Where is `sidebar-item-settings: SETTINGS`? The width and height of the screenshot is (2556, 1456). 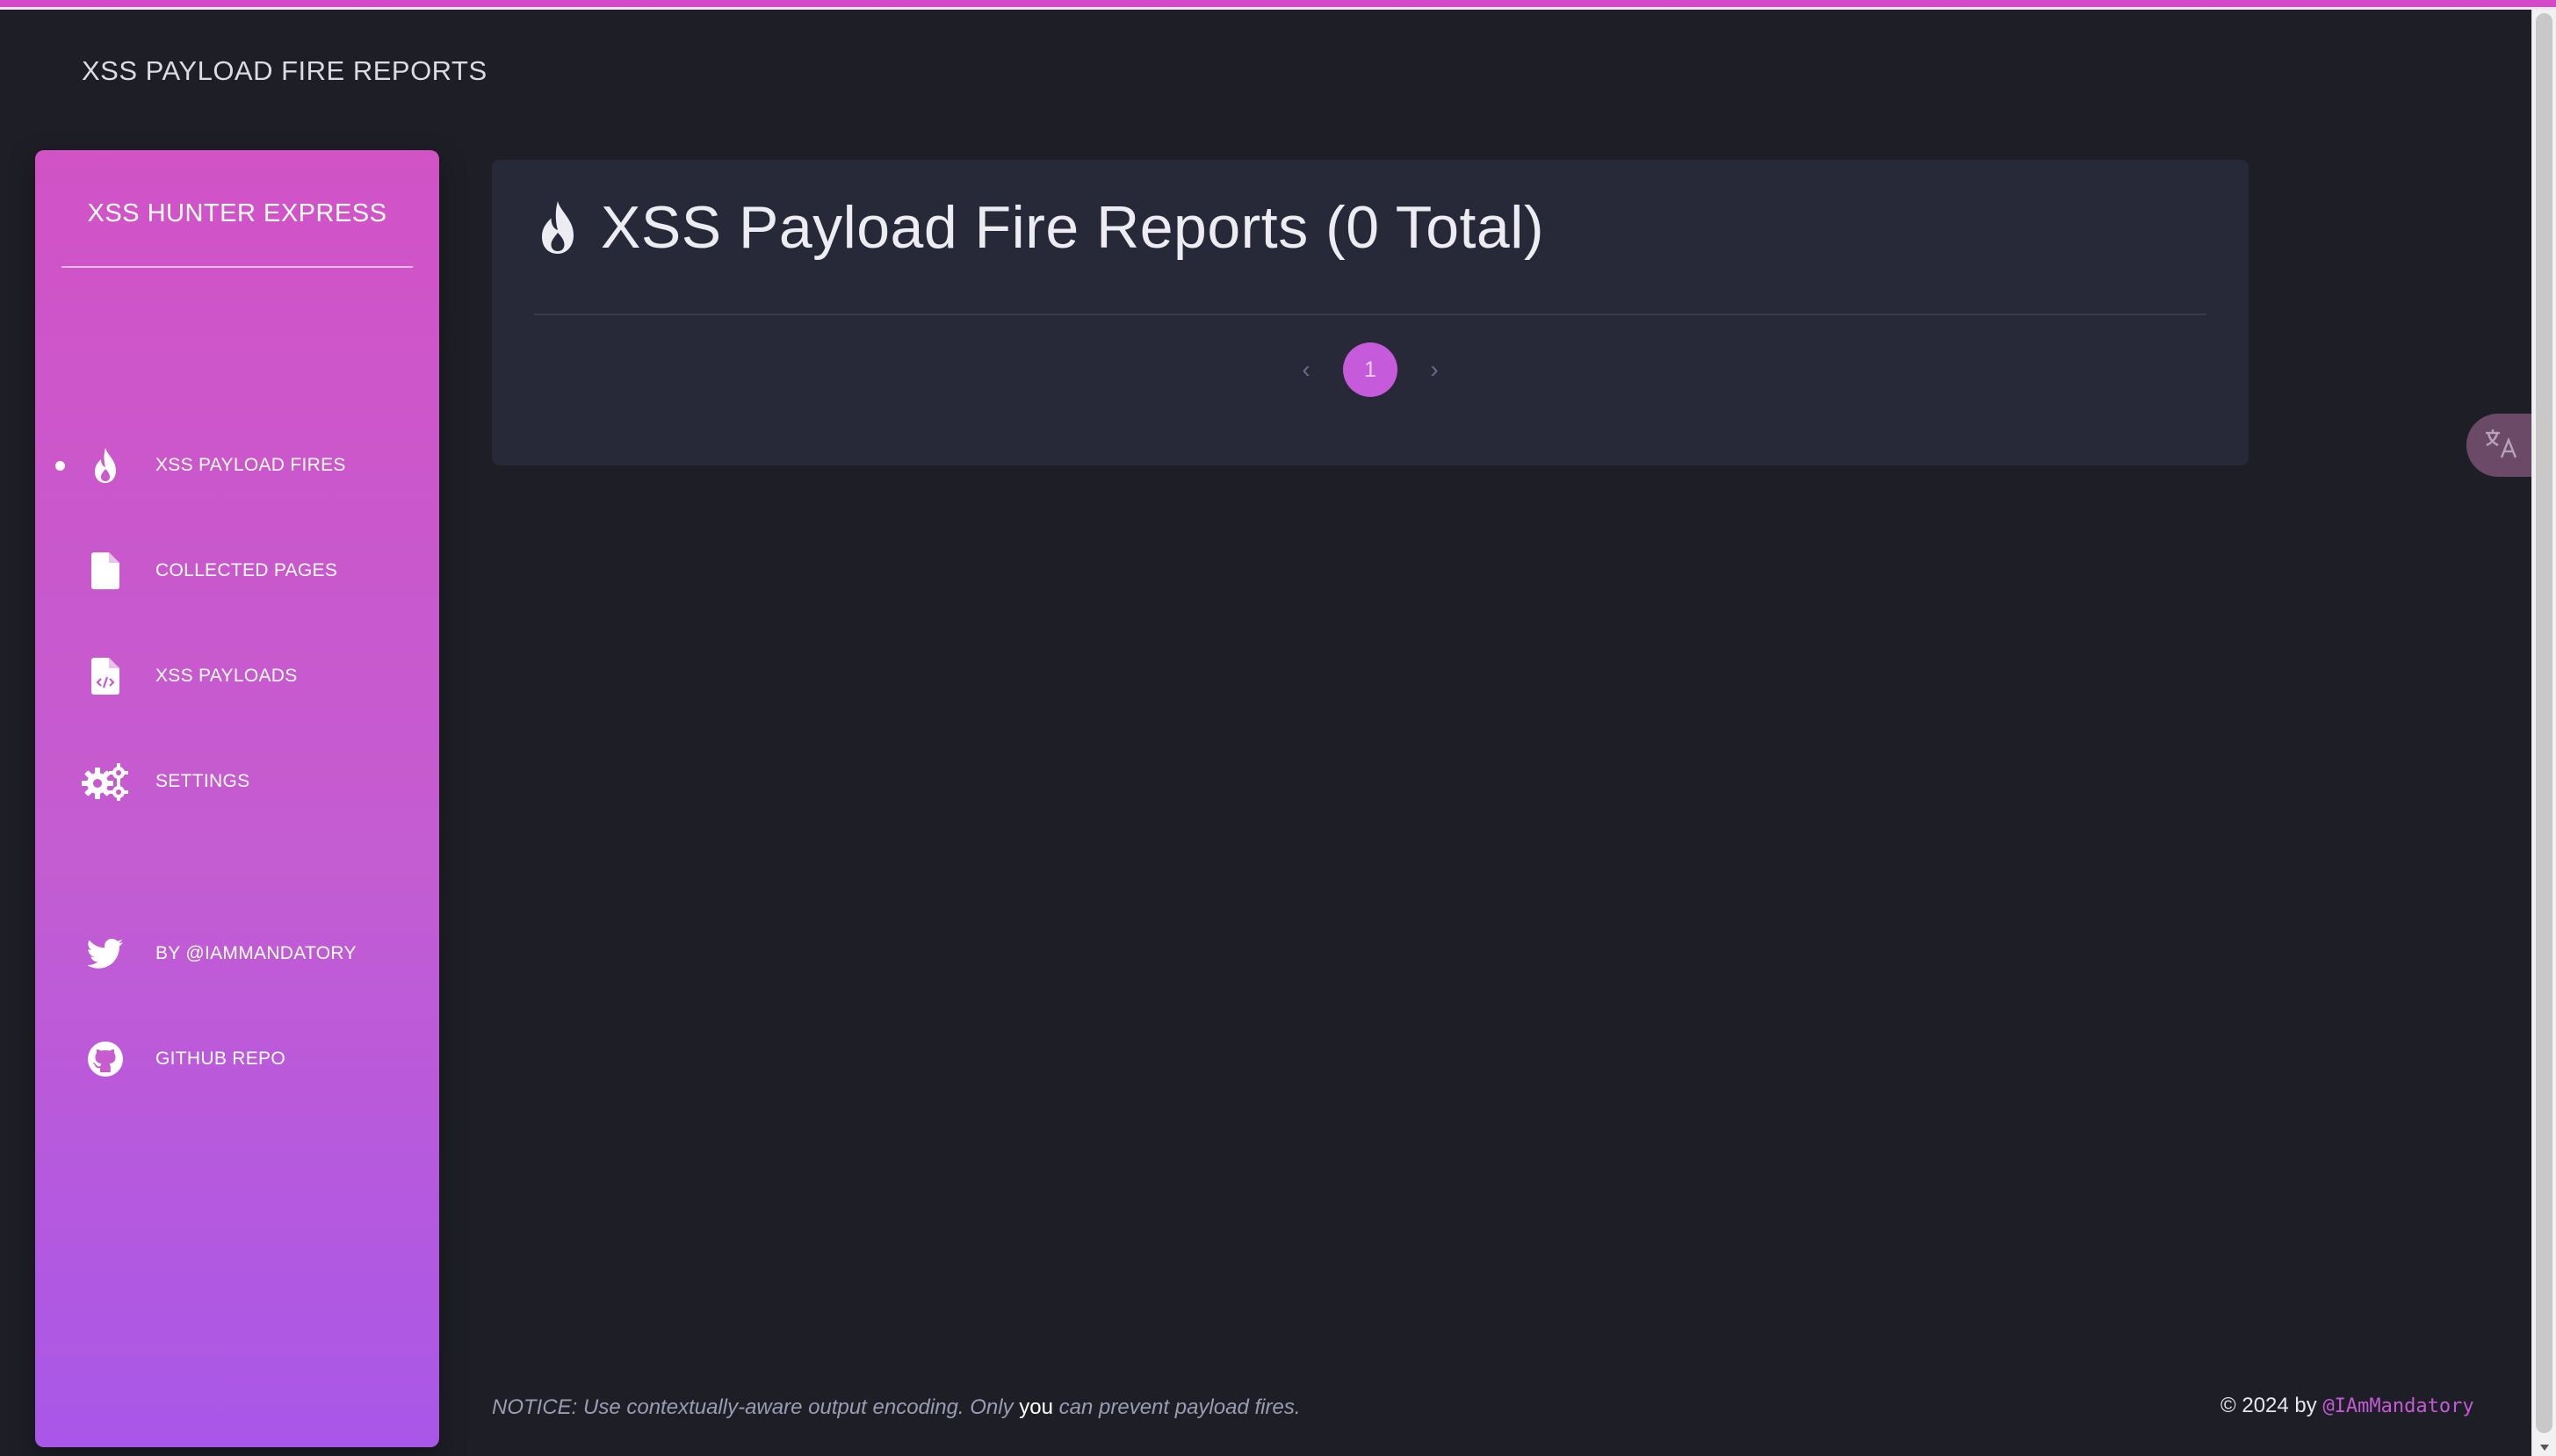 sidebar-item-settings: SETTINGS is located at coordinates (237, 781).